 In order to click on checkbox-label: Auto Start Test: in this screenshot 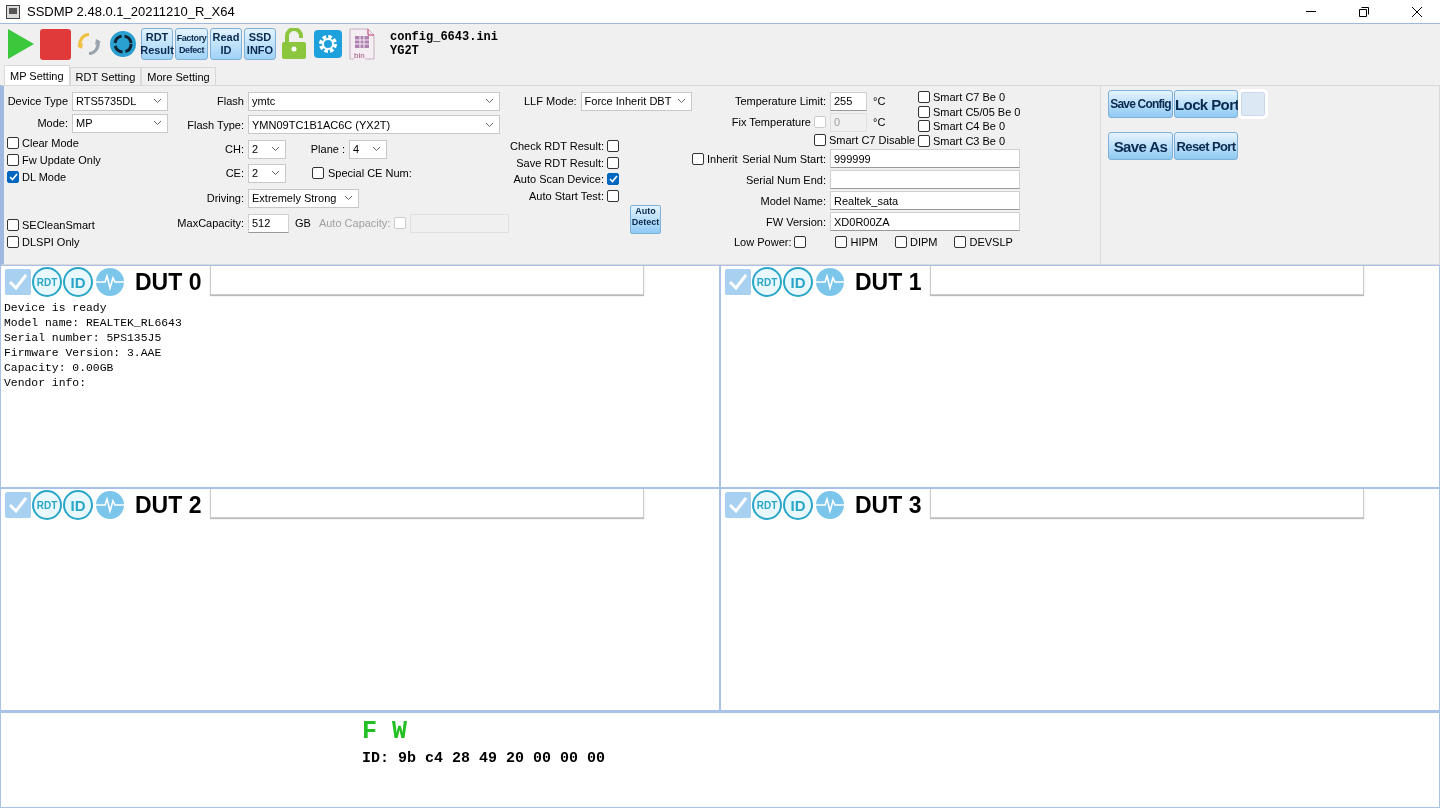, I will do `click(566, 195)`.